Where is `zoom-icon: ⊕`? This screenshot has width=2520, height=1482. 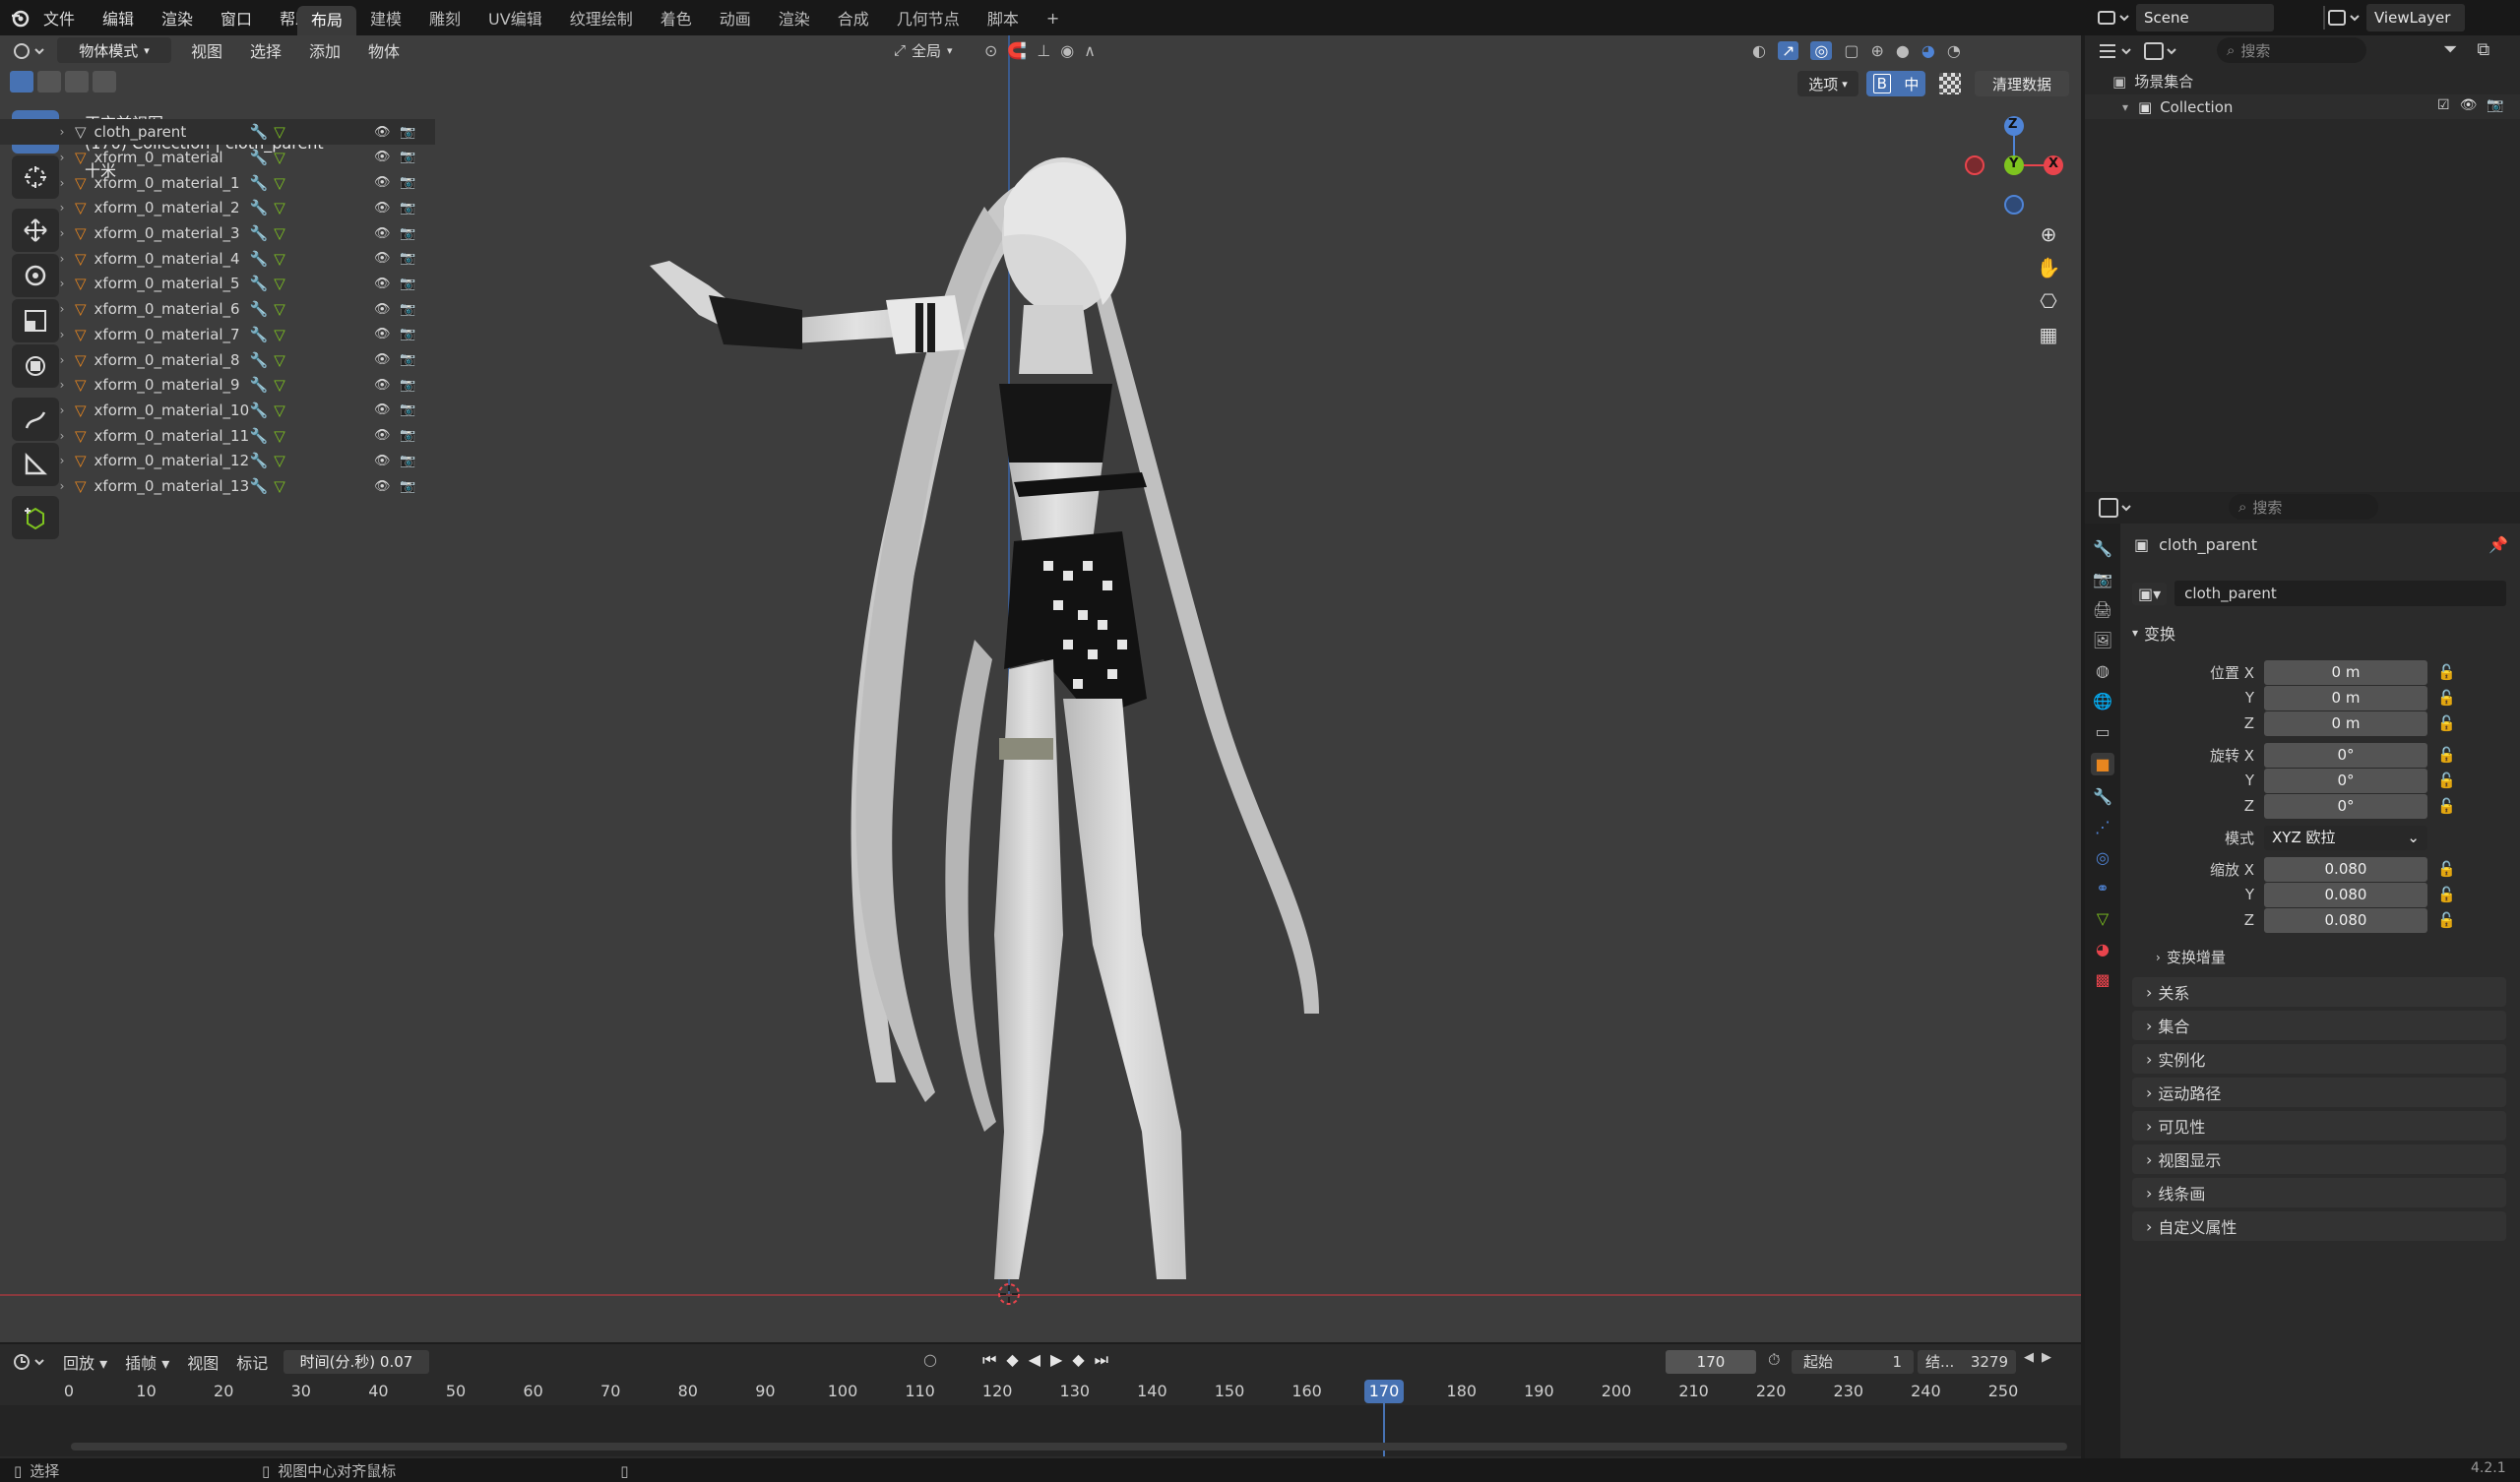
zoom-icon: ⊕ is located at coordinates (2049, 234).